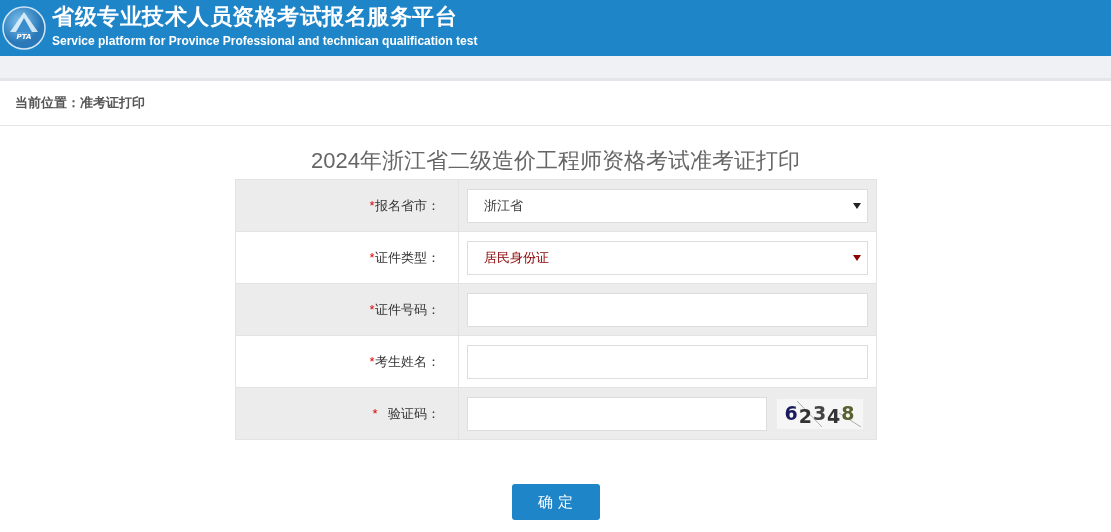  What do you see at coordinates (407, 361) in the screenshot?
I see `field-label: 考生姓名：` at bounding box center [407, 361].